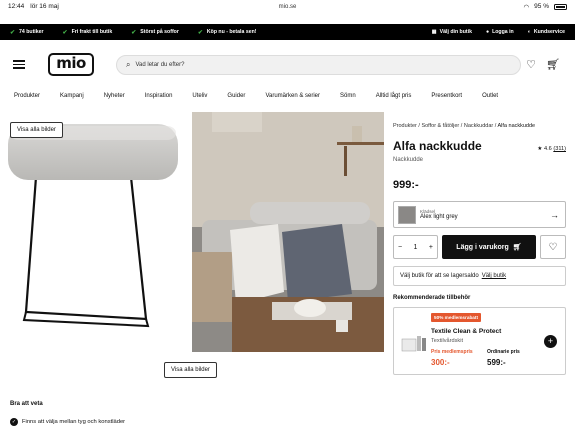 This screenshot has width=575, height=431. What do you see at coordinates (407, 214) in the screenshot?
I see `fabric-swatch` at bounding box center [407, 214].